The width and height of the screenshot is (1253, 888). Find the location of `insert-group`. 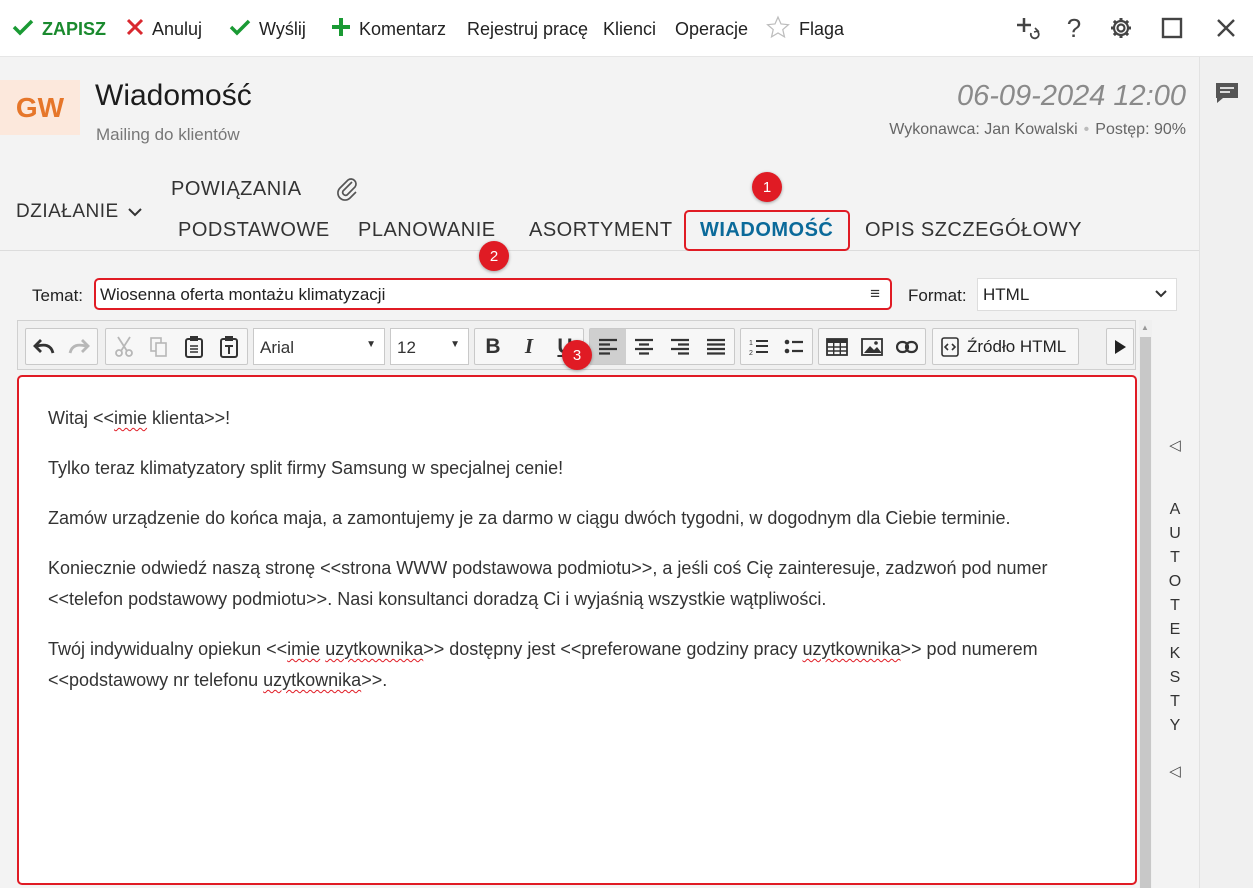

insert-group is located at coordinates (872, 346).